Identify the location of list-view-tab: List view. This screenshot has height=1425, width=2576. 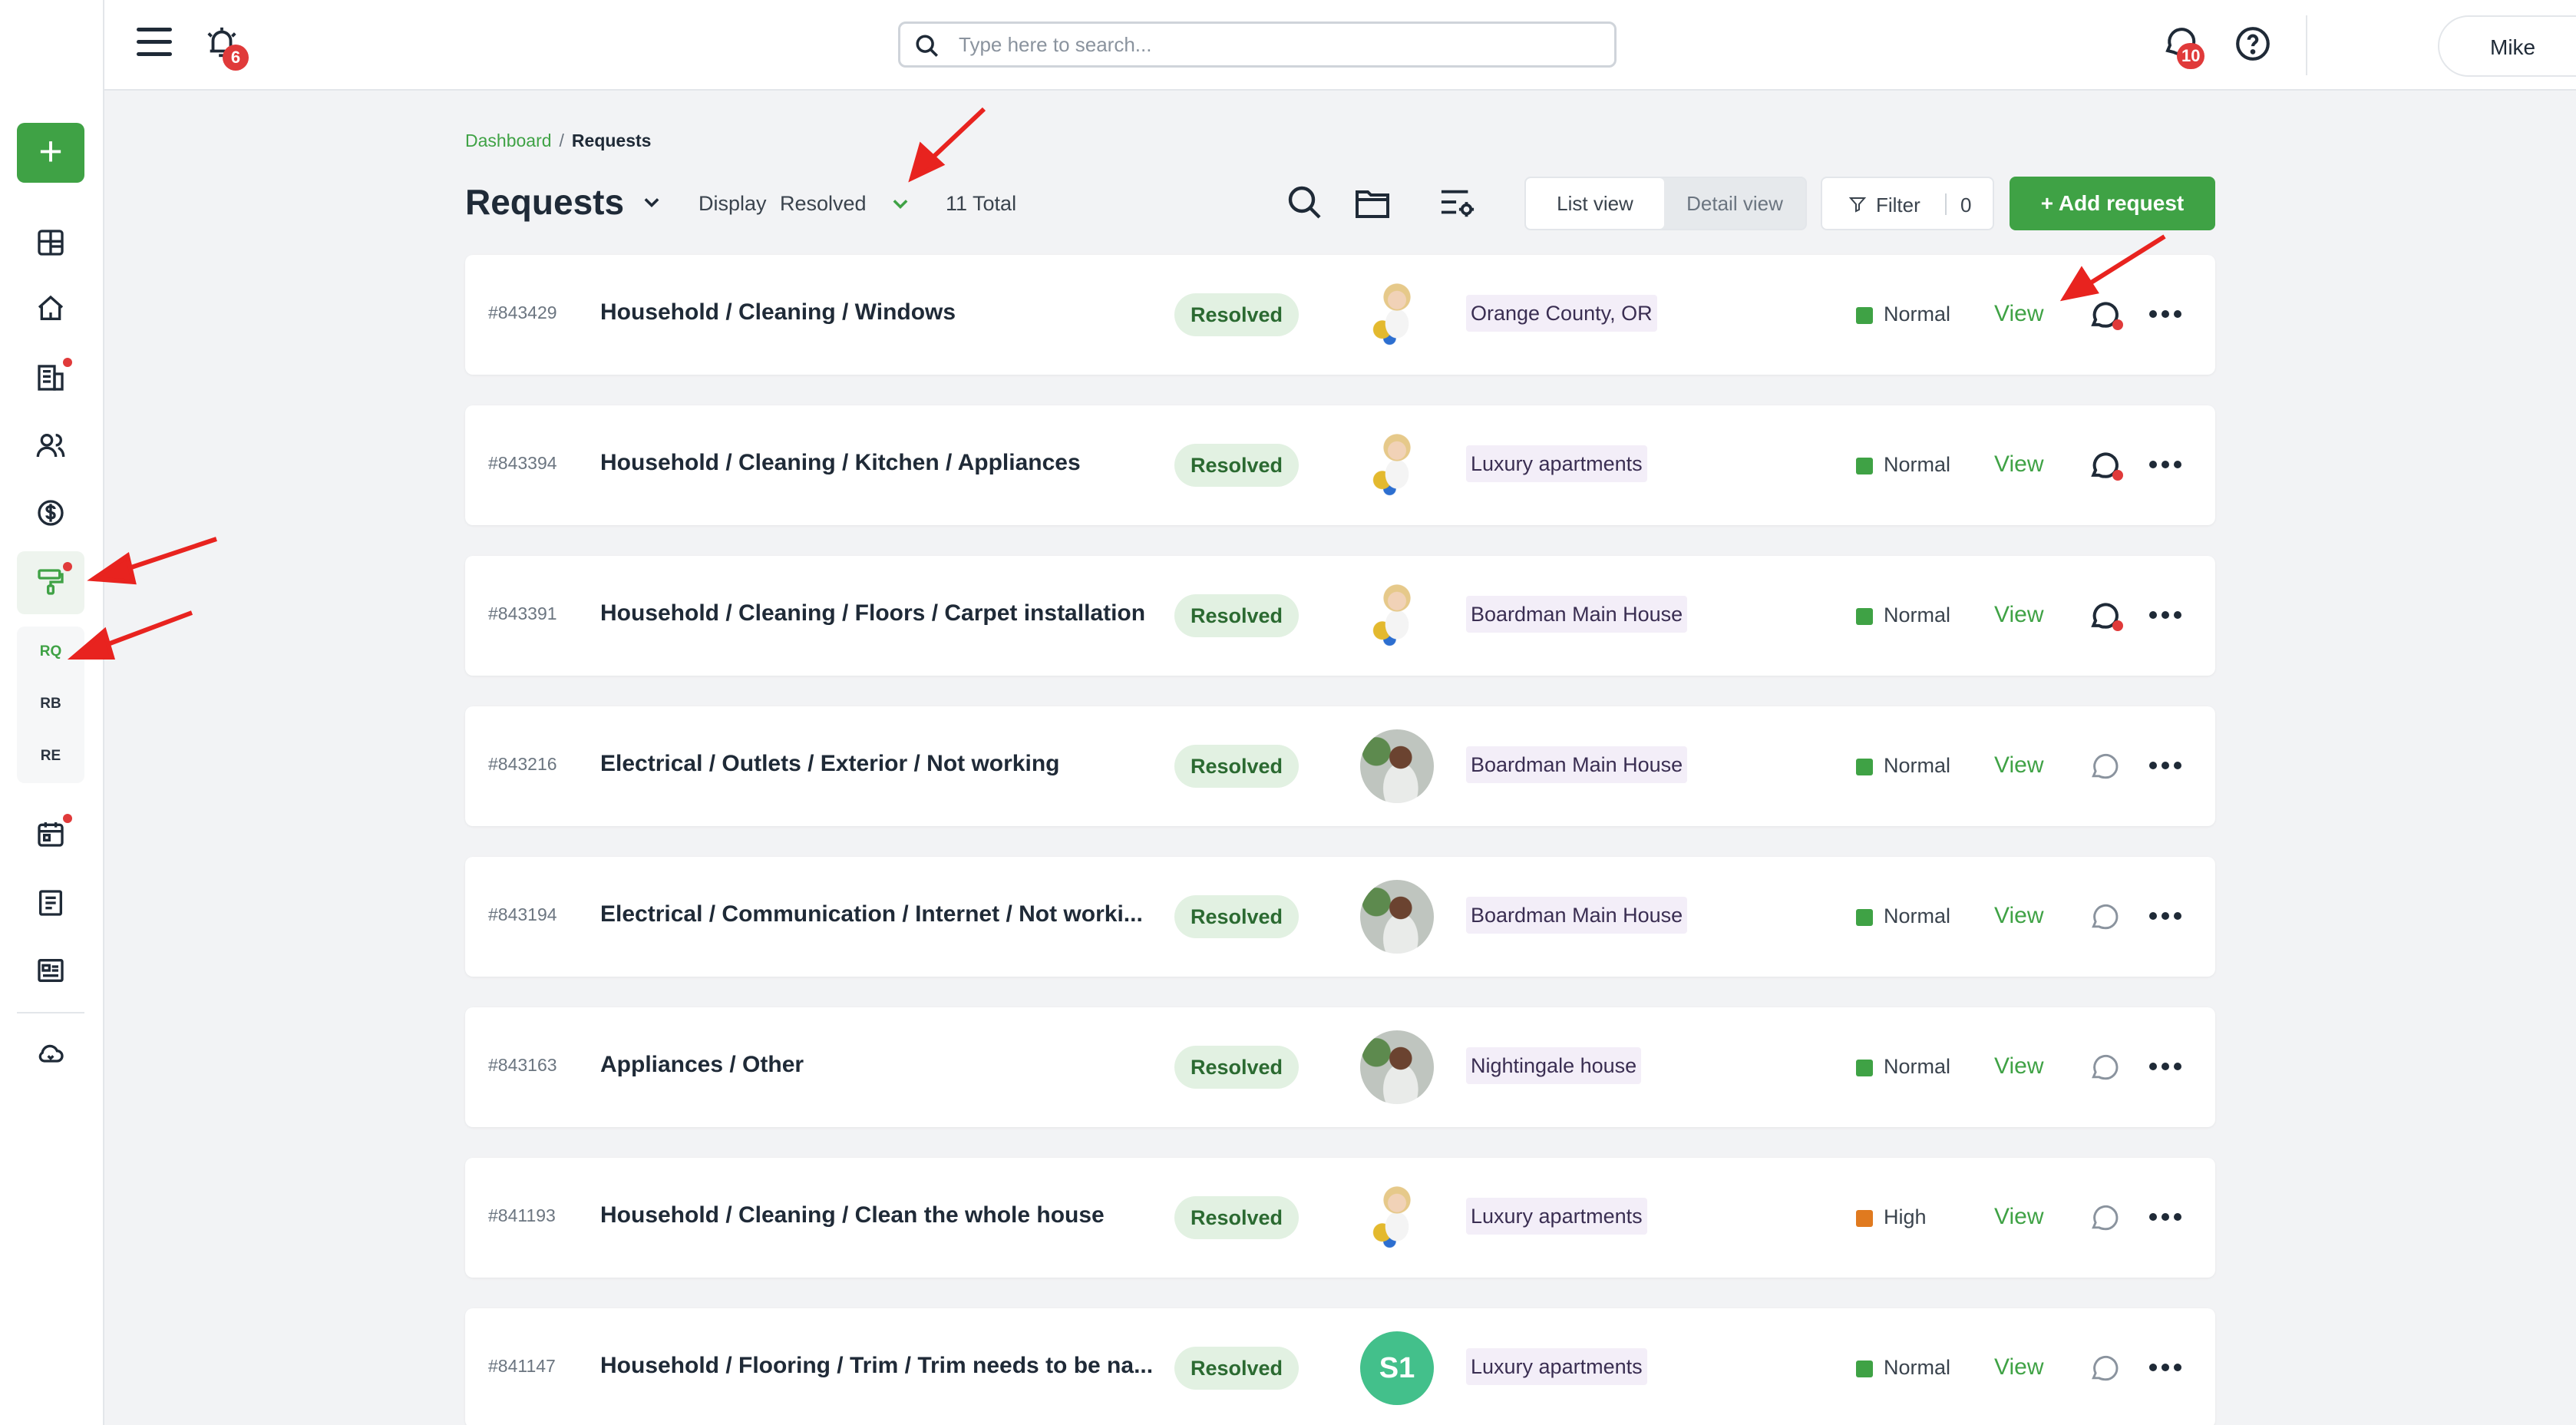
(1595, 203).